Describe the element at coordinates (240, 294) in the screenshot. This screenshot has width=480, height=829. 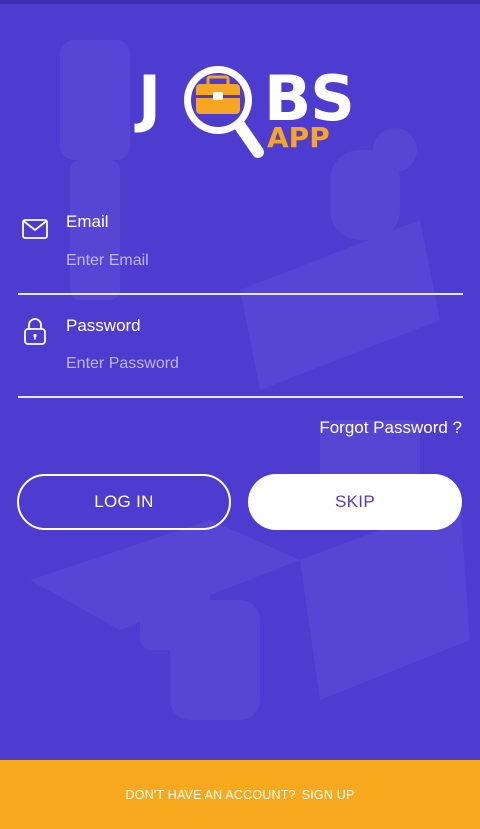
I see `email-underline` at that location.